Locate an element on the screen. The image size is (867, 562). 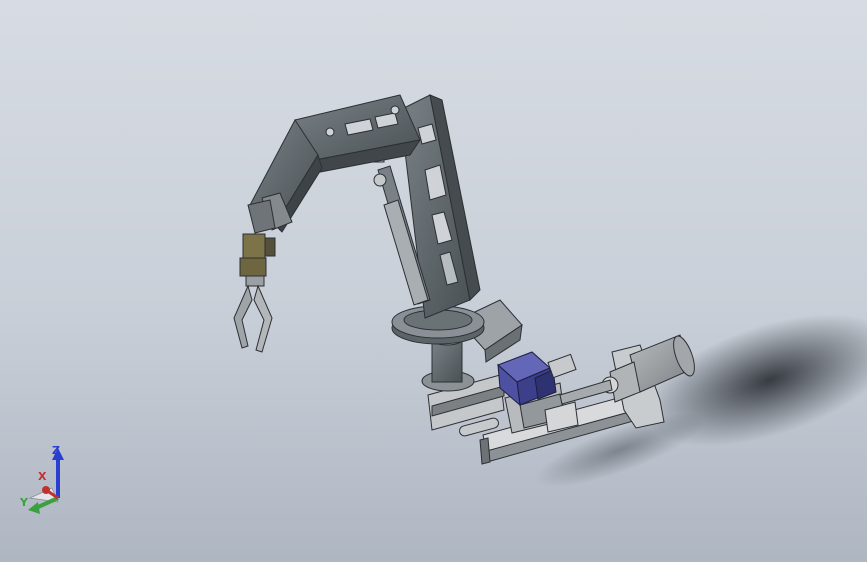
z-axis-label: Z is located at coordinates (56, 450).